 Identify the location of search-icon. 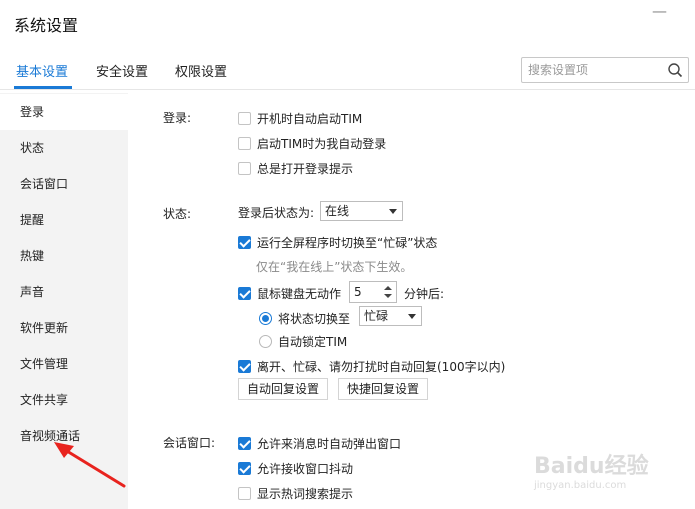
(675, 70).